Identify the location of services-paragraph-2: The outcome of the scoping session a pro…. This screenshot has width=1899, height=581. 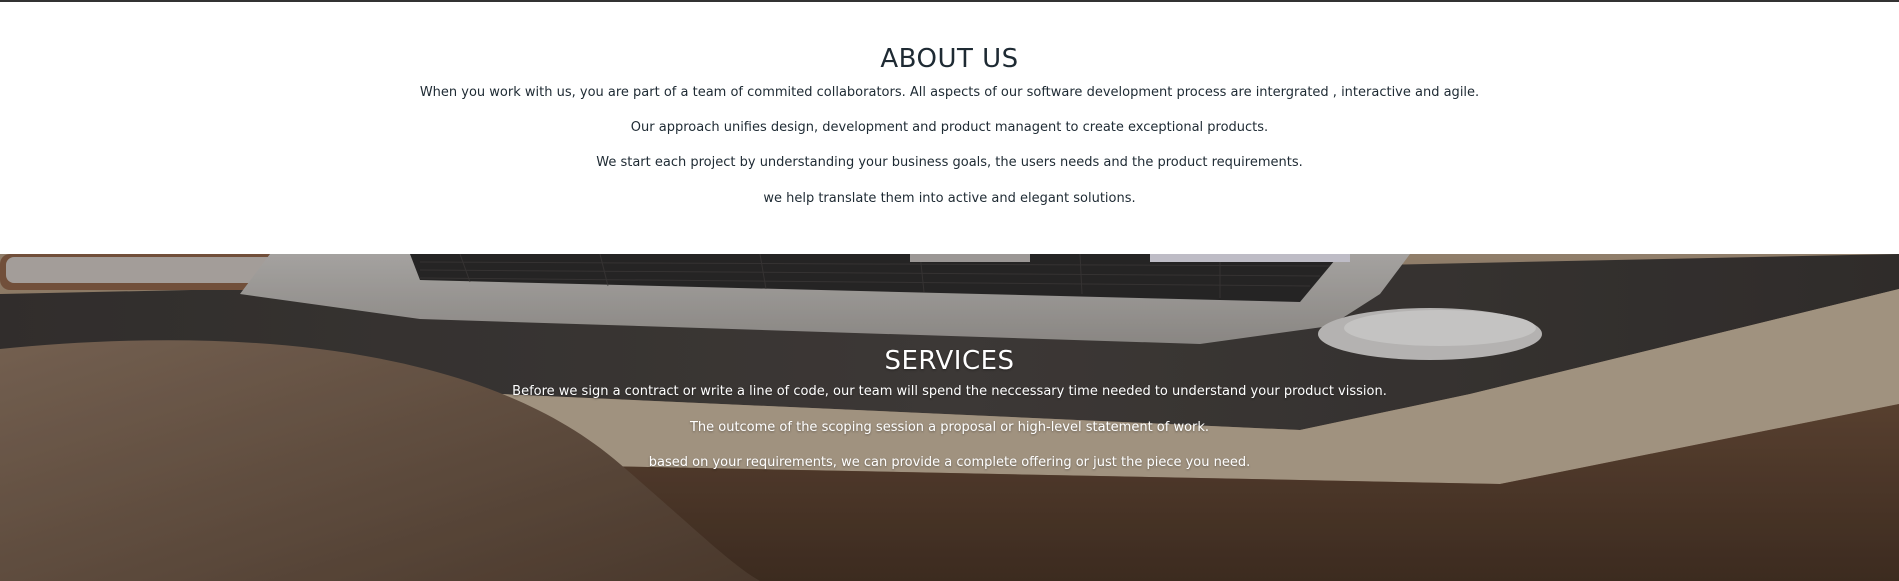
(949, 427).